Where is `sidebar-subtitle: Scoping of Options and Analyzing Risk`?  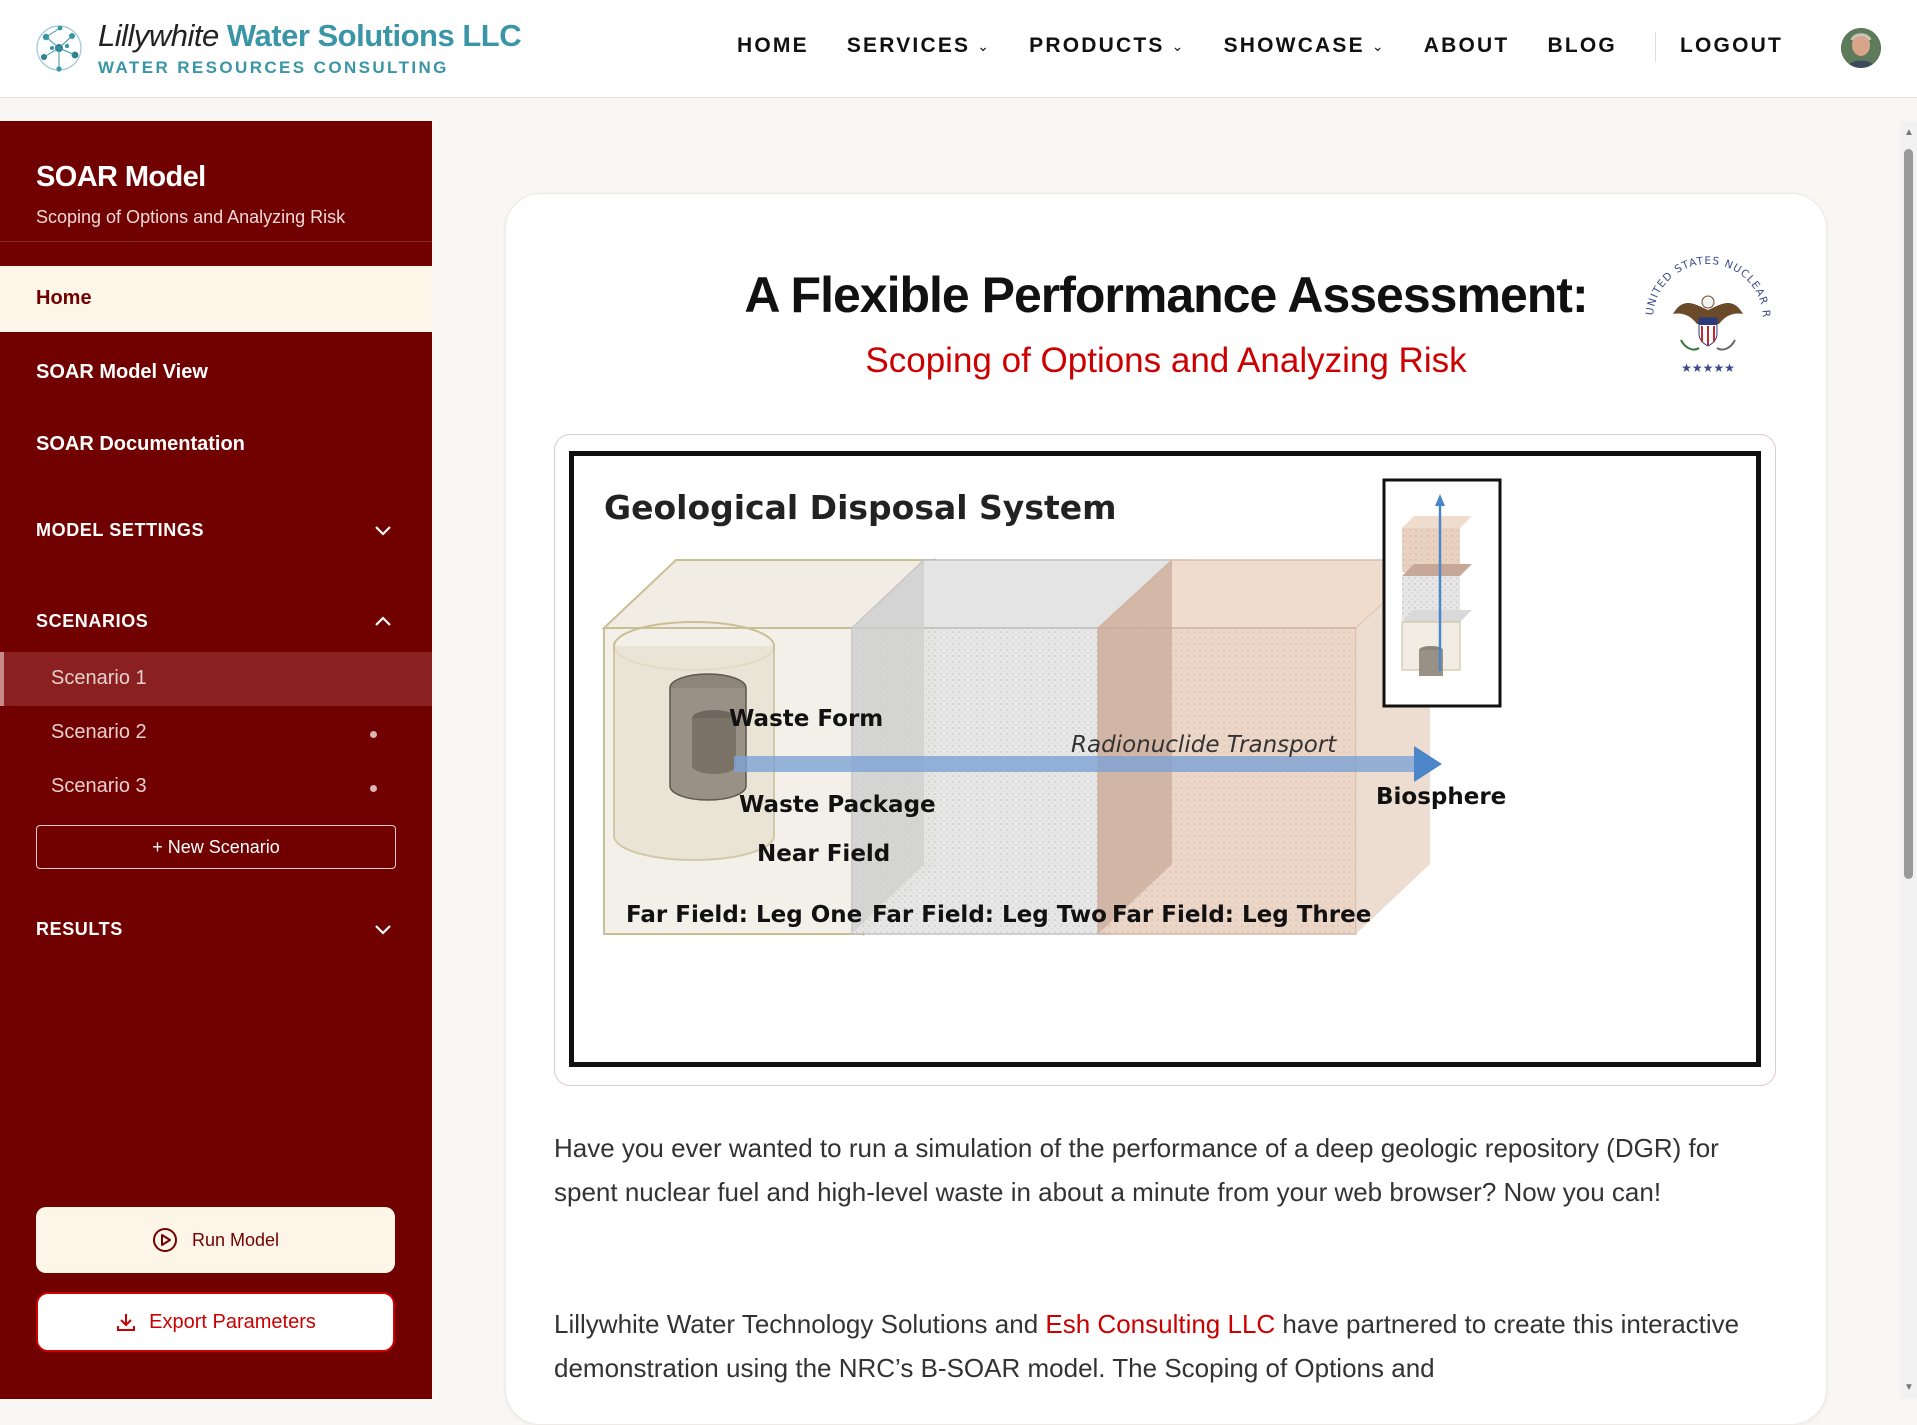
sidebar-subtitle: Scoping of Options and Analyzing Risk is located at coordinates (191, 217).